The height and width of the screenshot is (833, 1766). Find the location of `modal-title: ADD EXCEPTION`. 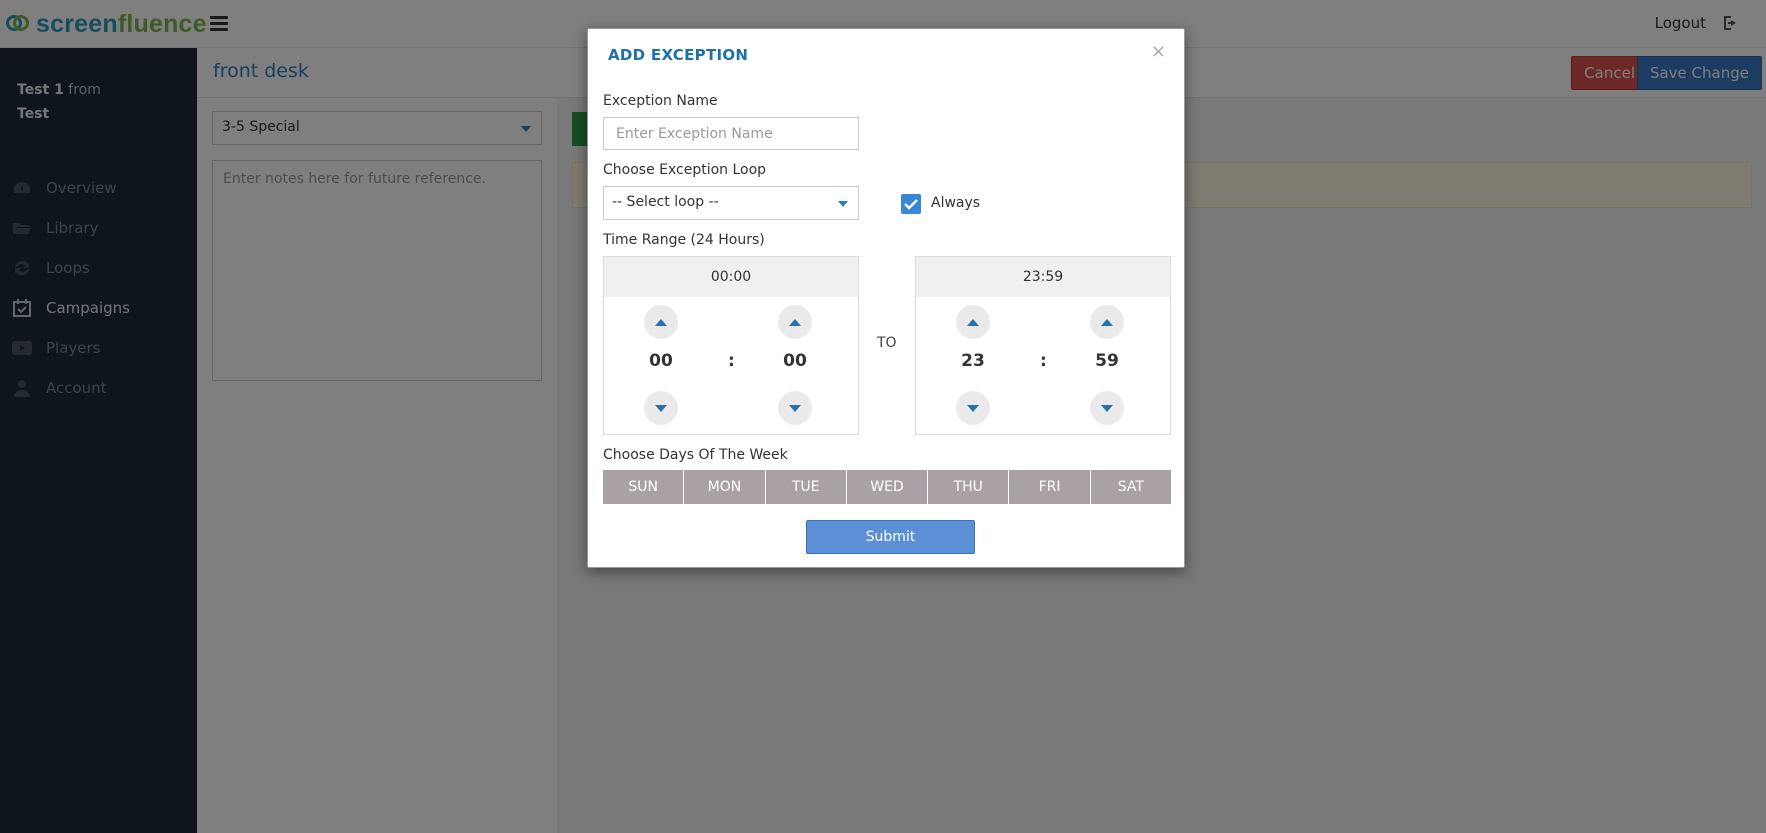

modal-title: ADD EXCEPTION is located at coordinates (678, 55).